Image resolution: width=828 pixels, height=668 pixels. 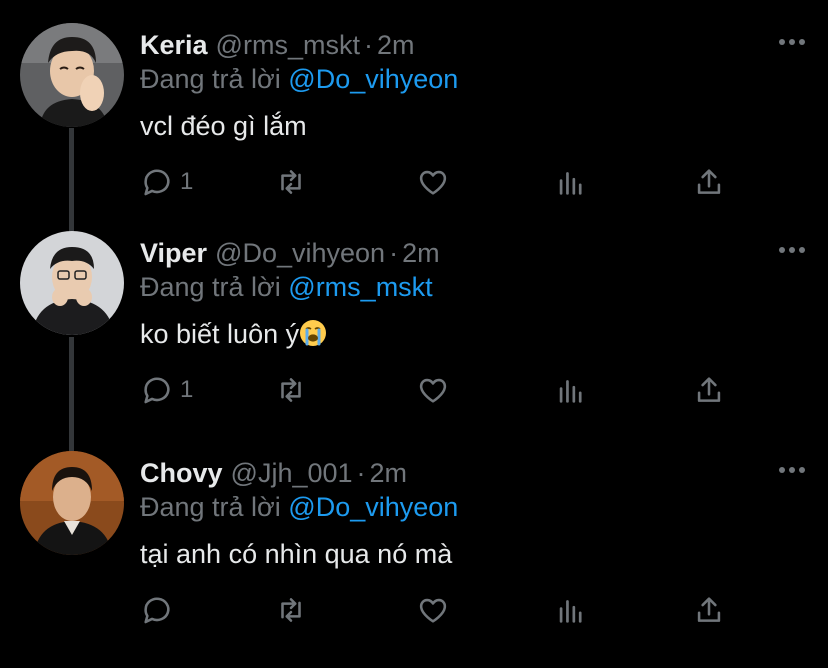 I want to click on reply-button, so click(x=157, y=610).